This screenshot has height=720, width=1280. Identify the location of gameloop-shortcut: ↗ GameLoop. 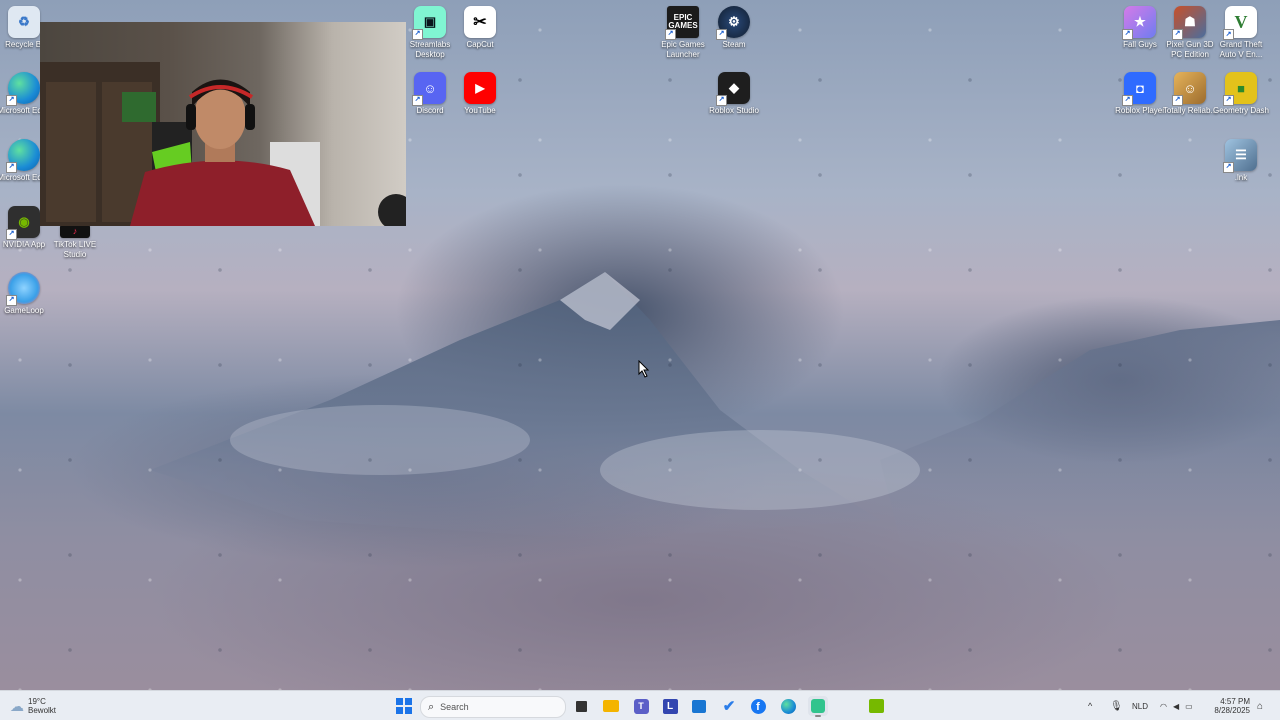
(25, 294).